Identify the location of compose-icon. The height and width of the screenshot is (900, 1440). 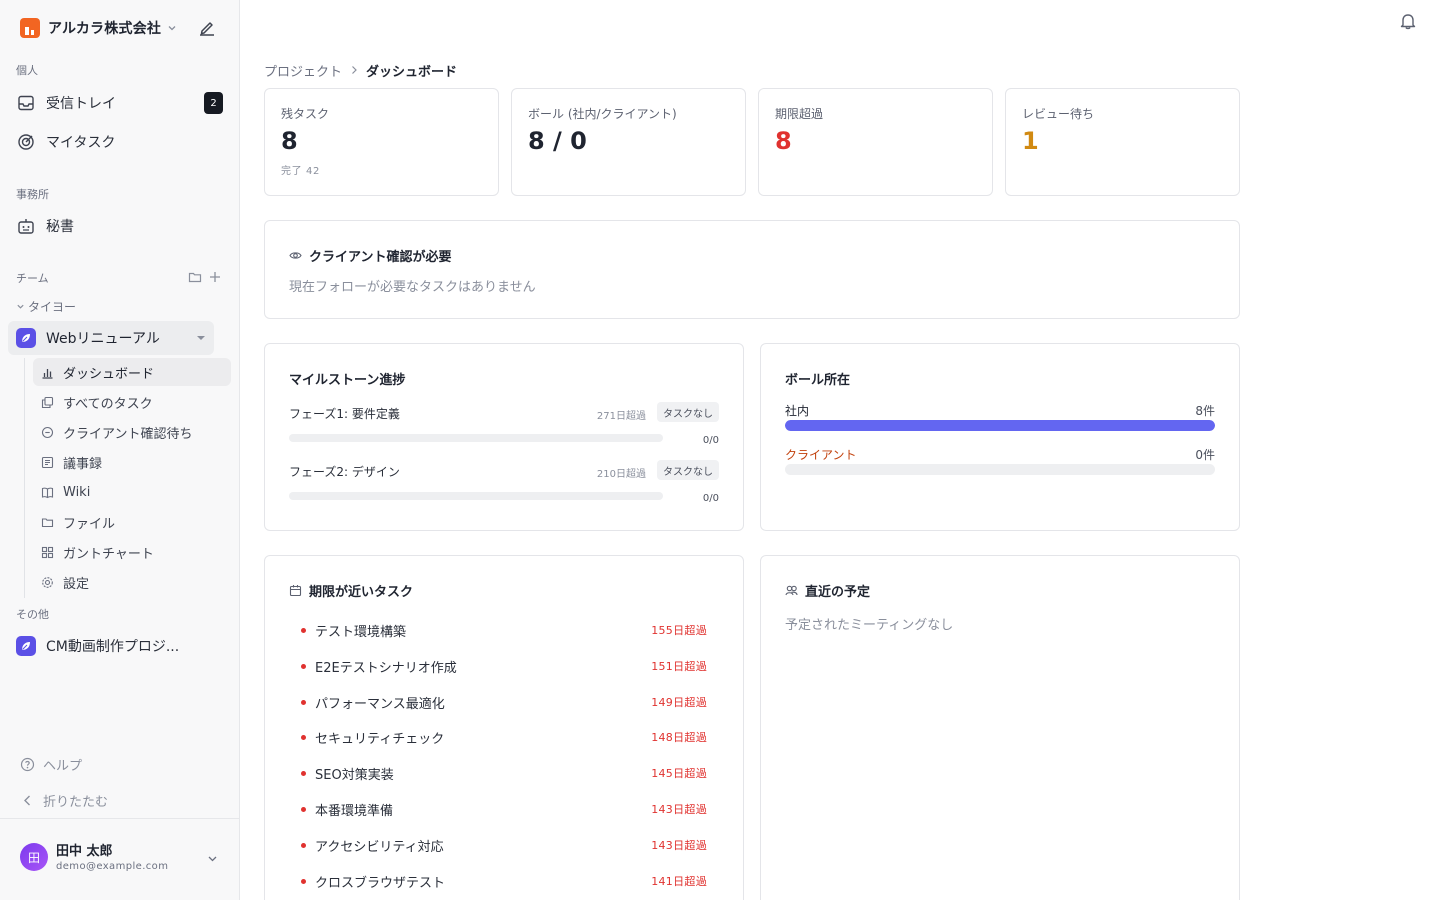
(207, 28).